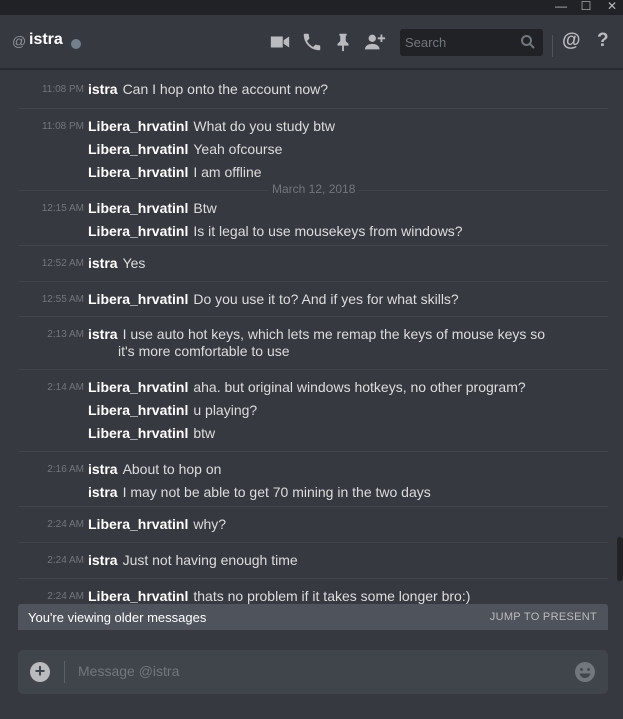 This screenshot has width=623, height=719. I want to click on message-text: About to hop on, so click(172, 469).